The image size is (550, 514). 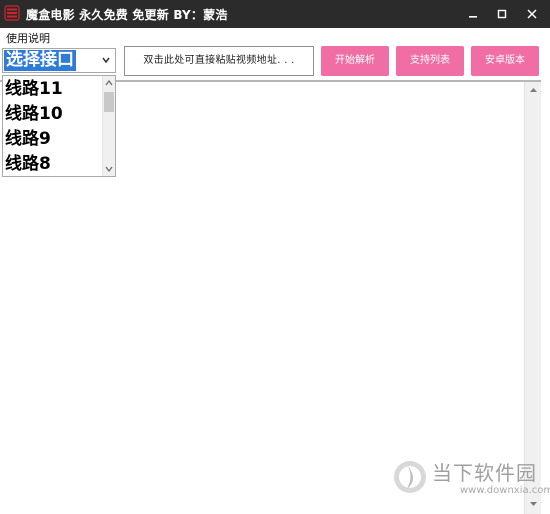 What do you see at coordinates (219, 61) in the screenshot?
I see `video-url-input: 双击此处可直接粘贴视频地址. . .` at bounding box center [219, 61].